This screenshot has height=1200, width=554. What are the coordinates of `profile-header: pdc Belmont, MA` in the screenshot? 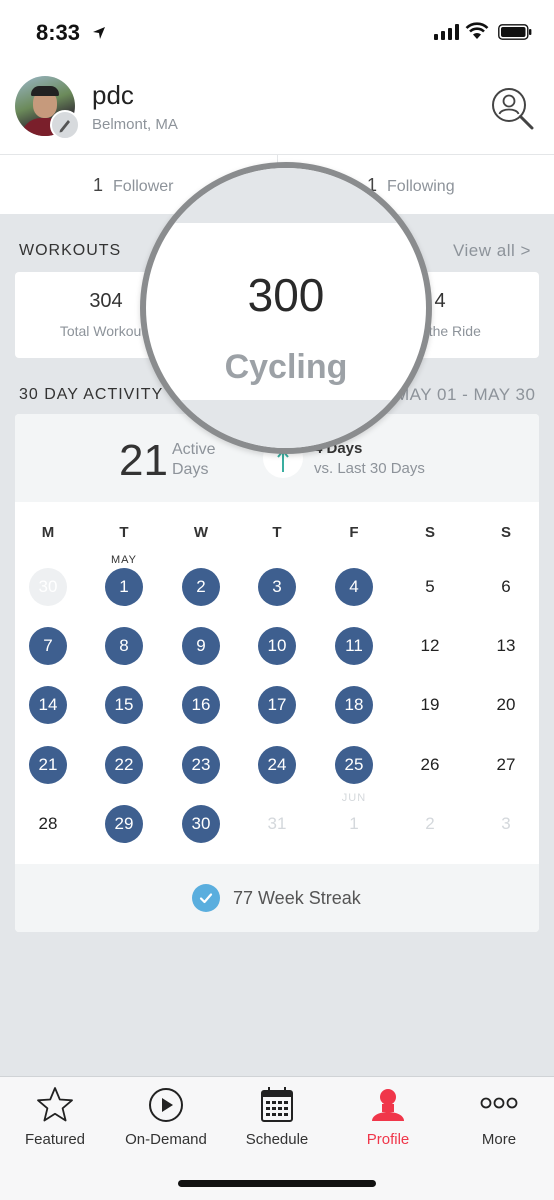 It's located at (277, 110).